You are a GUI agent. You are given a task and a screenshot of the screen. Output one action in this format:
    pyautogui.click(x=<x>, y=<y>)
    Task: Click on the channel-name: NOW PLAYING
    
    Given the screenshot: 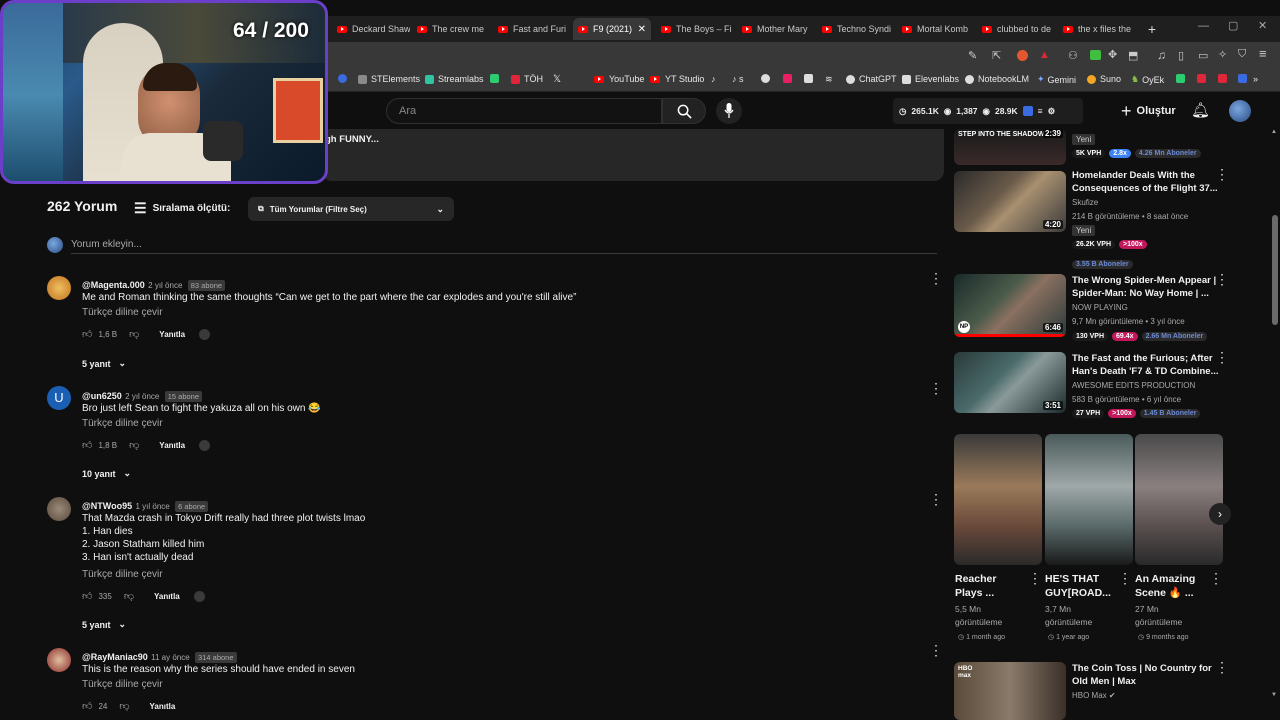 What is the action you would take?
    pyautogui.click(x=1100, y=307)
    